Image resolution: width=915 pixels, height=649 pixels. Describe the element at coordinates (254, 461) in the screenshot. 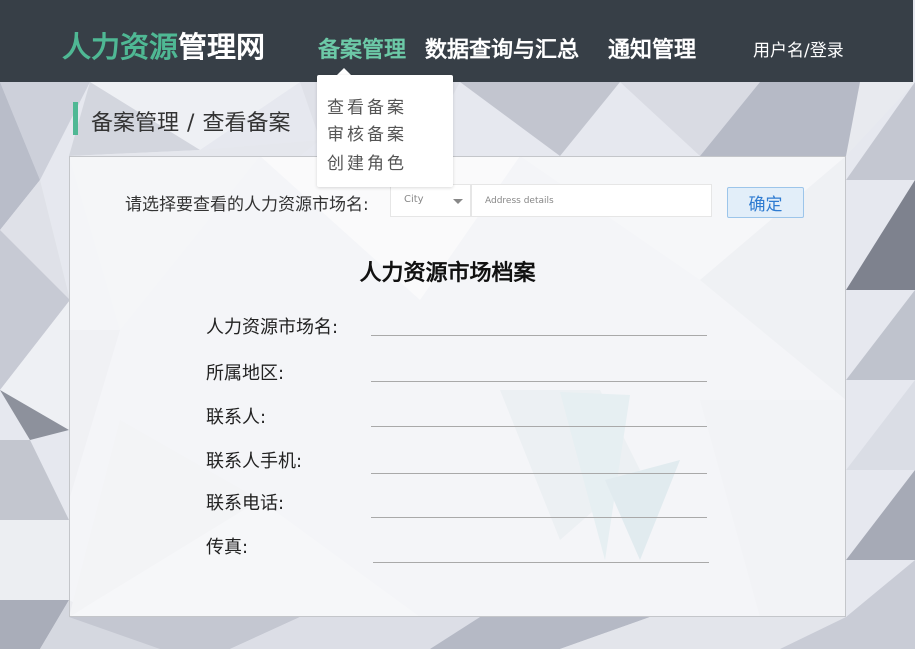

I see `field-label-contact-mobile: 联系人手机:` at that location.